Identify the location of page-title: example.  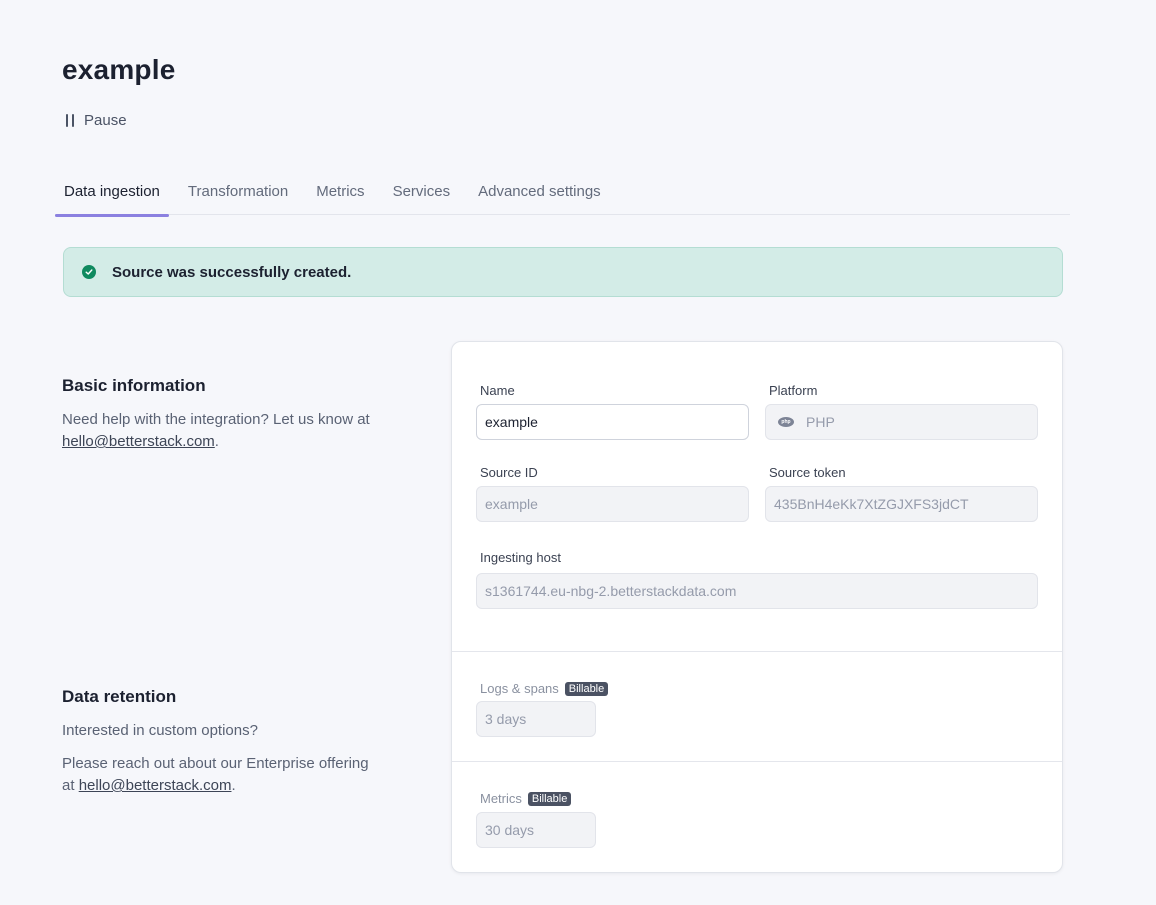
(119, 69).